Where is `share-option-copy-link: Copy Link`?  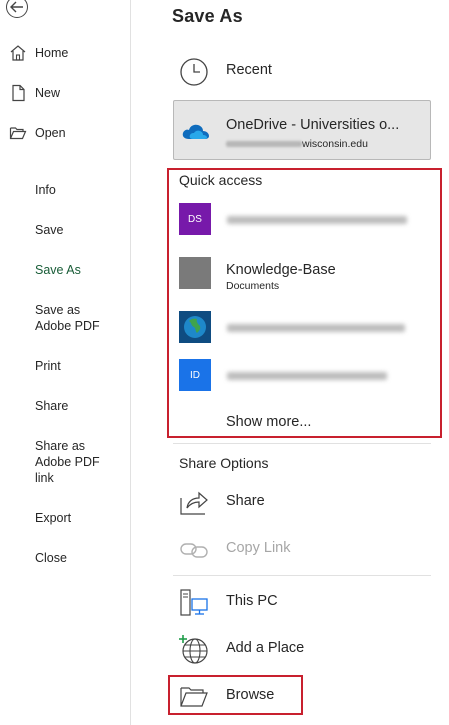
share-option-copy-link: Copy Link is located at coordinates (302, 549).